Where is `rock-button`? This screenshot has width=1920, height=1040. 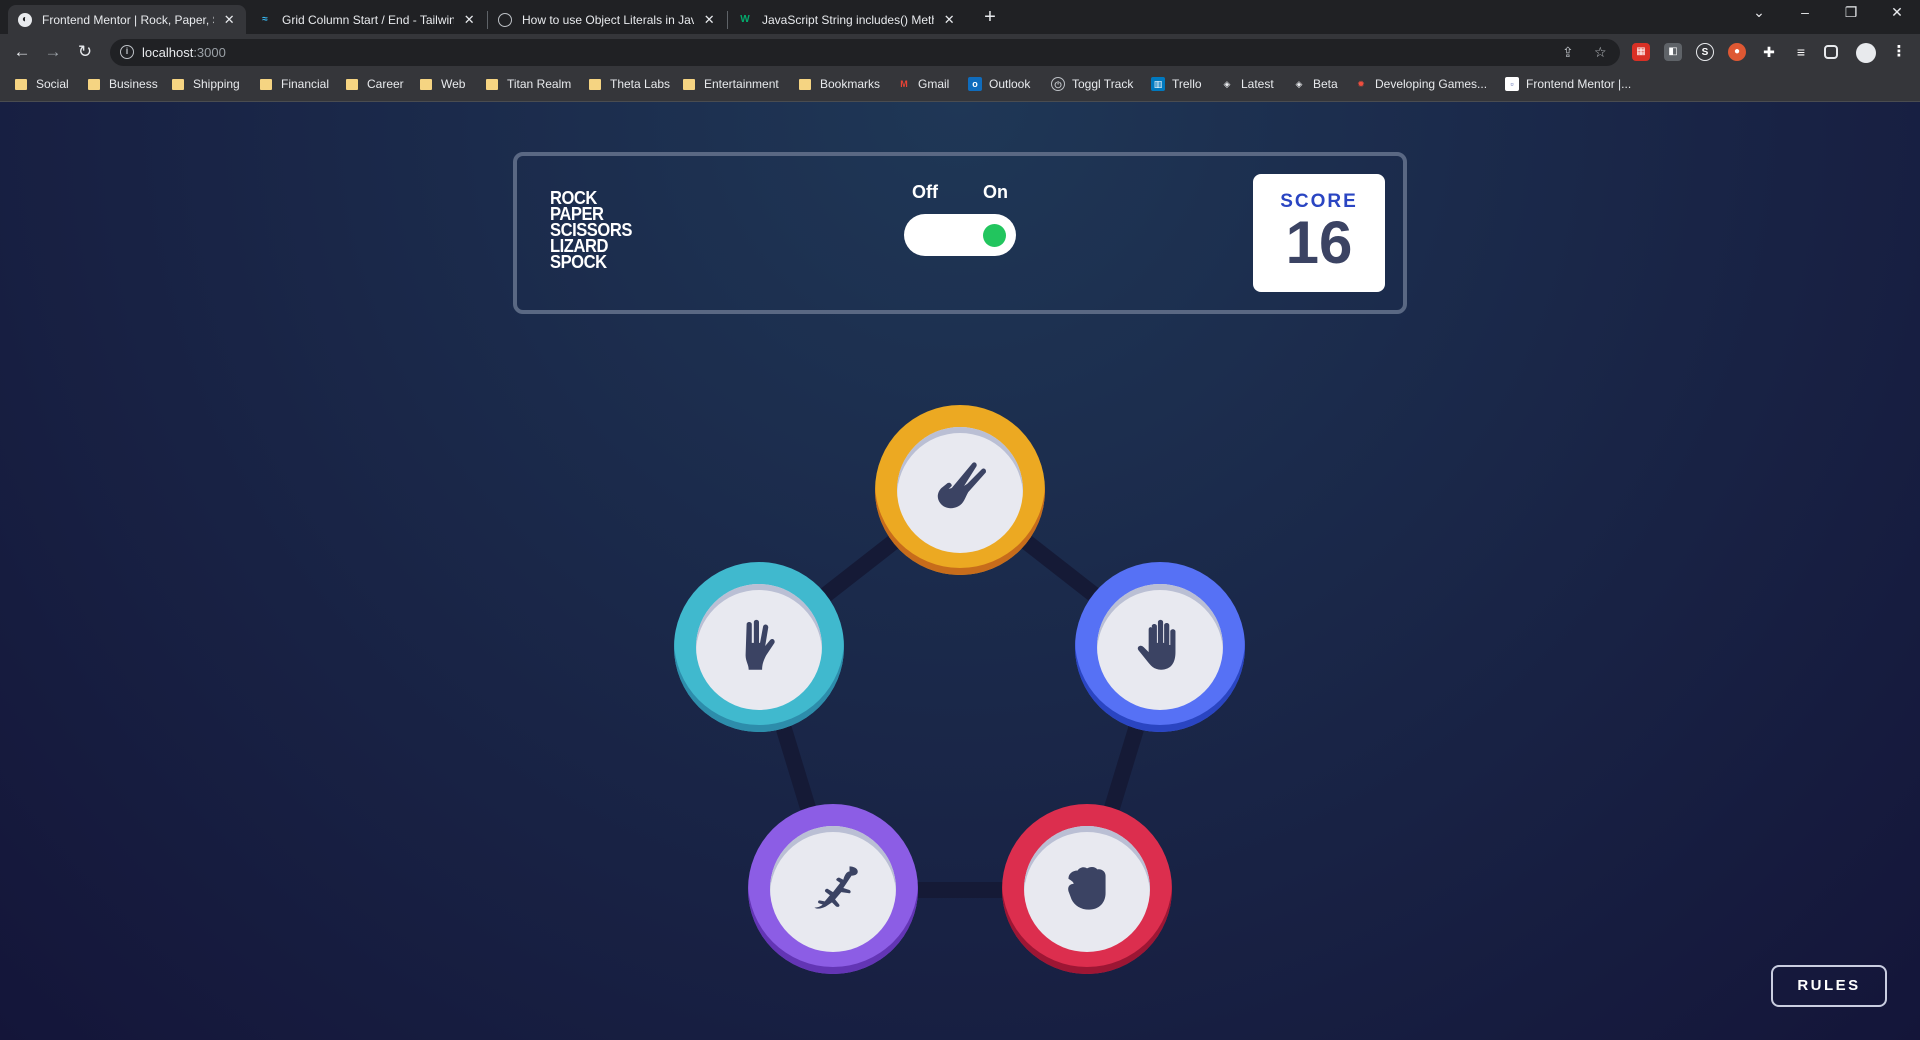
rock-button is located at coordinates (1087, 889).